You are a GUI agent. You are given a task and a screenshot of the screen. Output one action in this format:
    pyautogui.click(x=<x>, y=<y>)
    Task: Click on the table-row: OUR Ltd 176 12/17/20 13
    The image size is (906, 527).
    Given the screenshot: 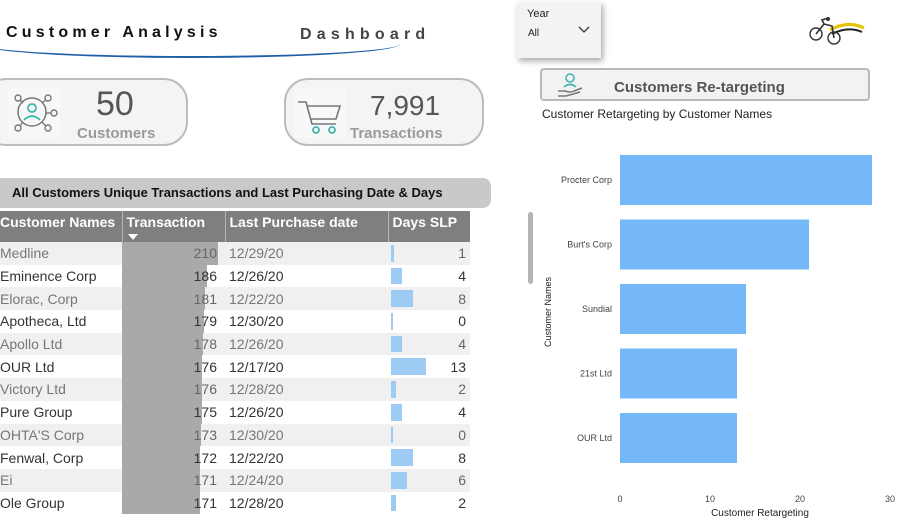 What is the action you would take?
    pyautogui.click(x=235, y=367)
    